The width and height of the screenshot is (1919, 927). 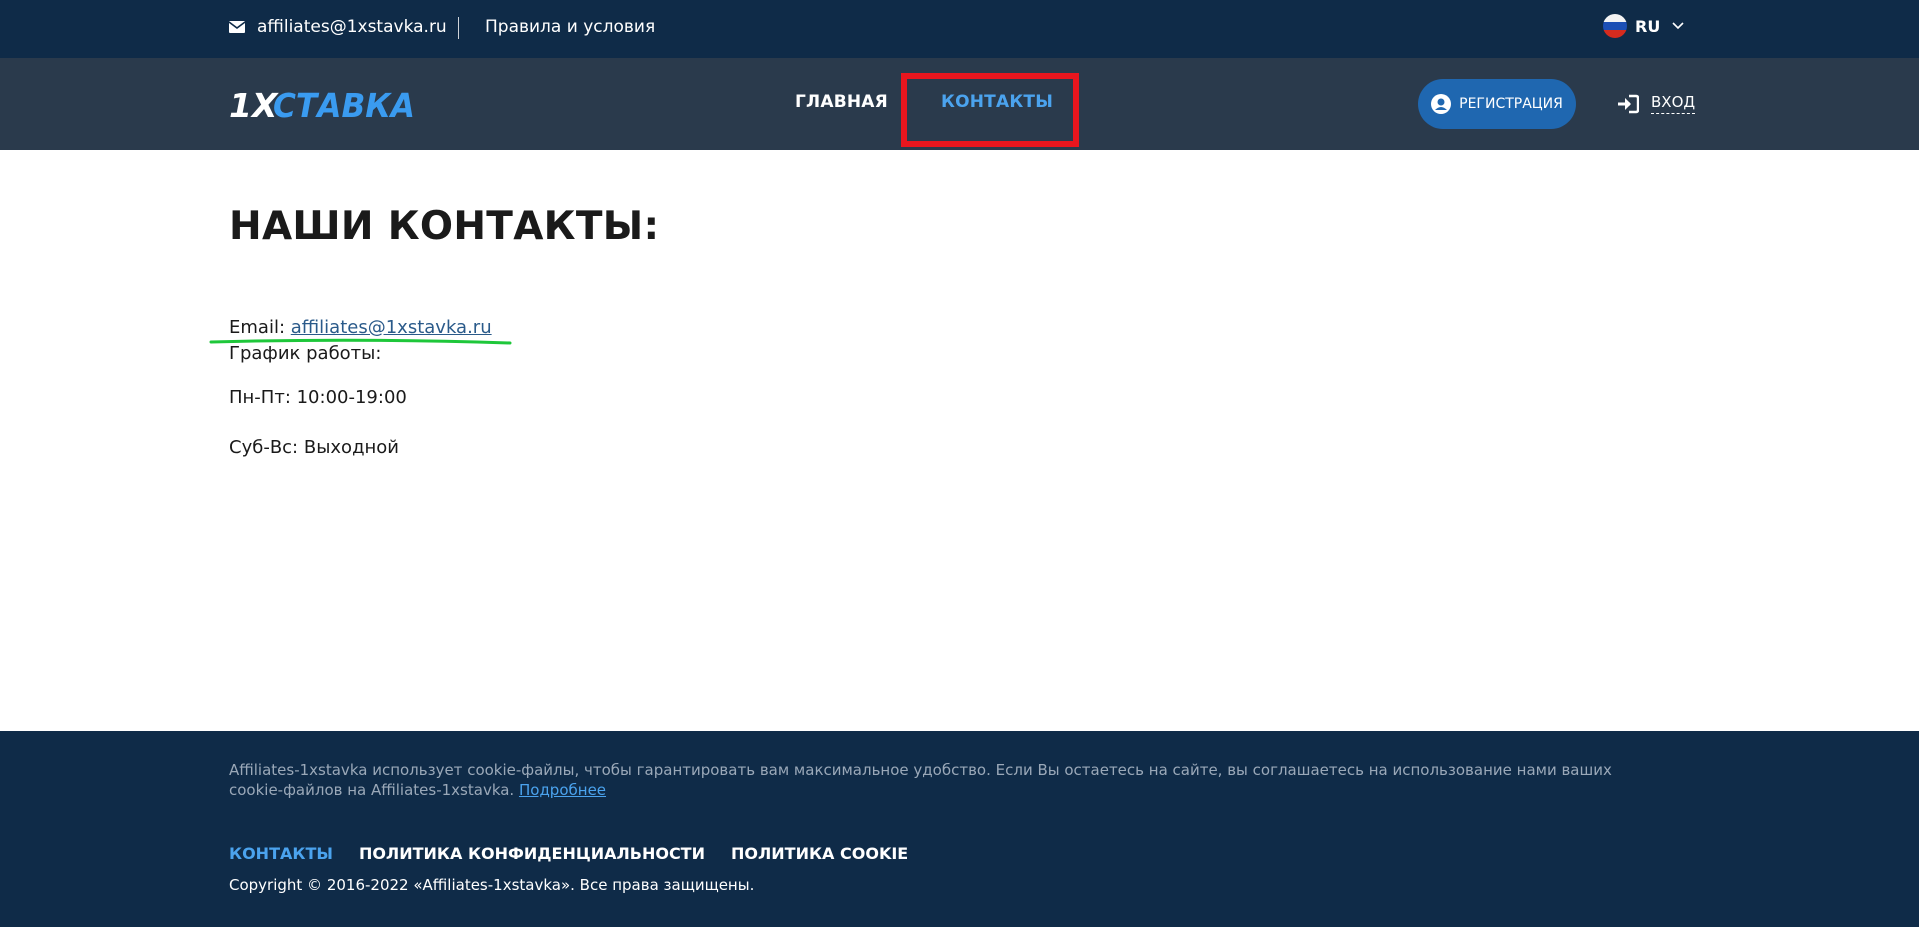 What do you see at coordinates (532, 853) in the screenshot?
I see `footer-link-privacy: ПОЛИТИКА КОНФИДЕНЦИАЛЬНОСТИ` at bounding box center [532, 853].